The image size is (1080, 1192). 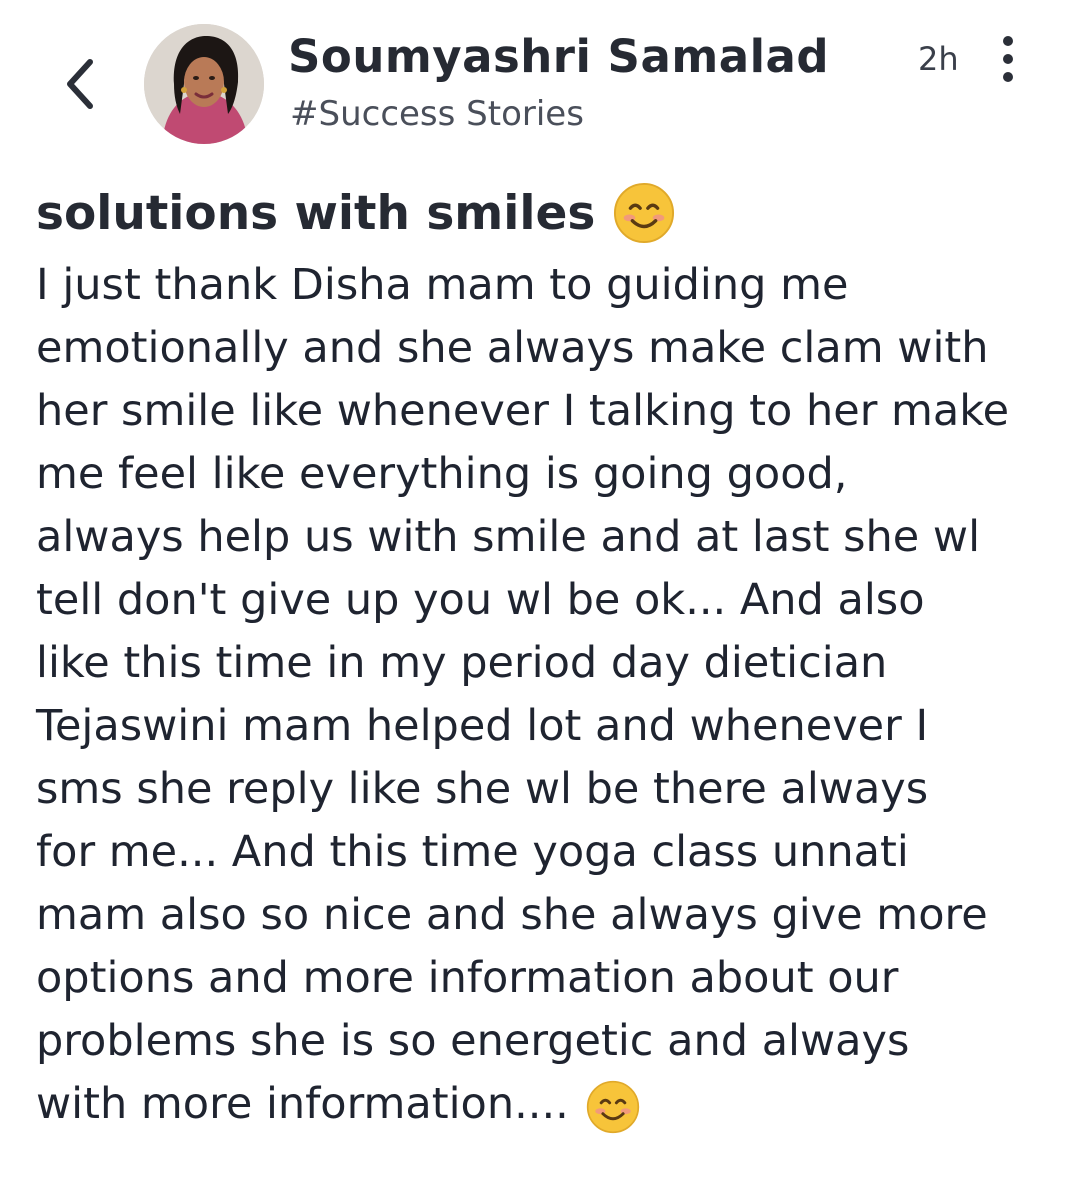 I want to click on post-title-row: solutions with smiles, so click(x=355, y=213).